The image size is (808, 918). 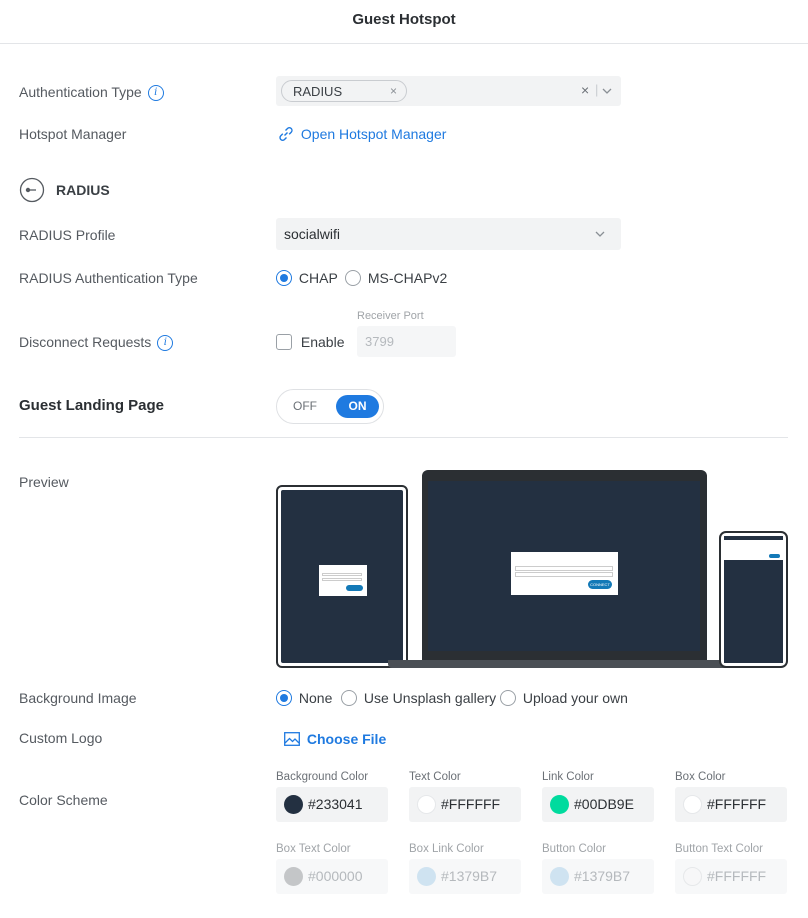 I want to click on button-color-field: Button Color #1379B7, so click(x=598, y=868).